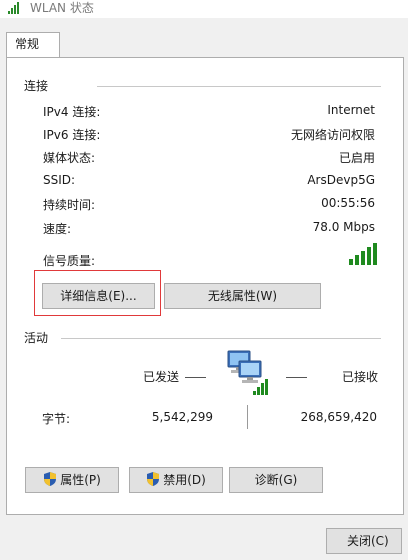 This screenshot has height=560, width=408. I want to click on ipv4-label: IPv4 连接:, so click(72, 112).